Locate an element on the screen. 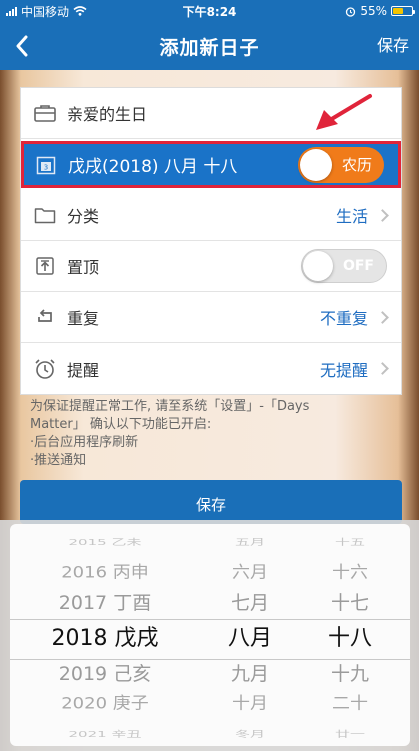 The width and height of the screenshot is (419, 751). notice-line: 为保证提醒正常工作, 请至系统「设置」-「Days is located at coordinates (170, 406).